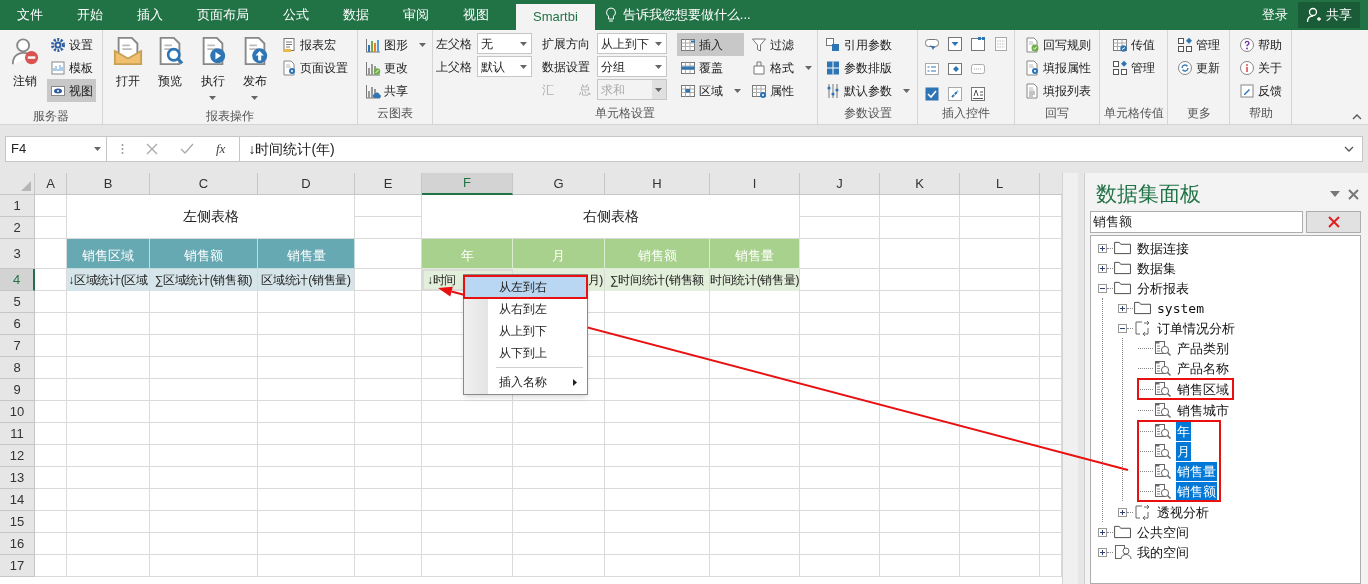 This screenshot has width=1368, height=584. What do you see at coordinates (559, 254) in the screenshot?
I see `header-cell: 月` at bounding box center [559, 254].